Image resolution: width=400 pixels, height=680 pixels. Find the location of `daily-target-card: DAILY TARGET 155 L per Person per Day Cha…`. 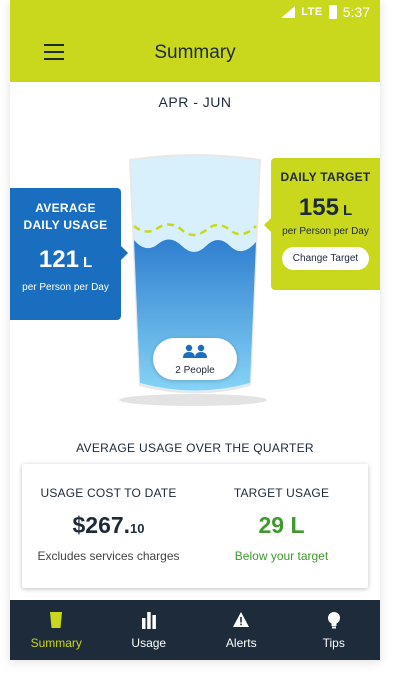

daily-target-card: DAILY TARGET 155 L per Person per Day Cha… is located at coordinates (322, 224).